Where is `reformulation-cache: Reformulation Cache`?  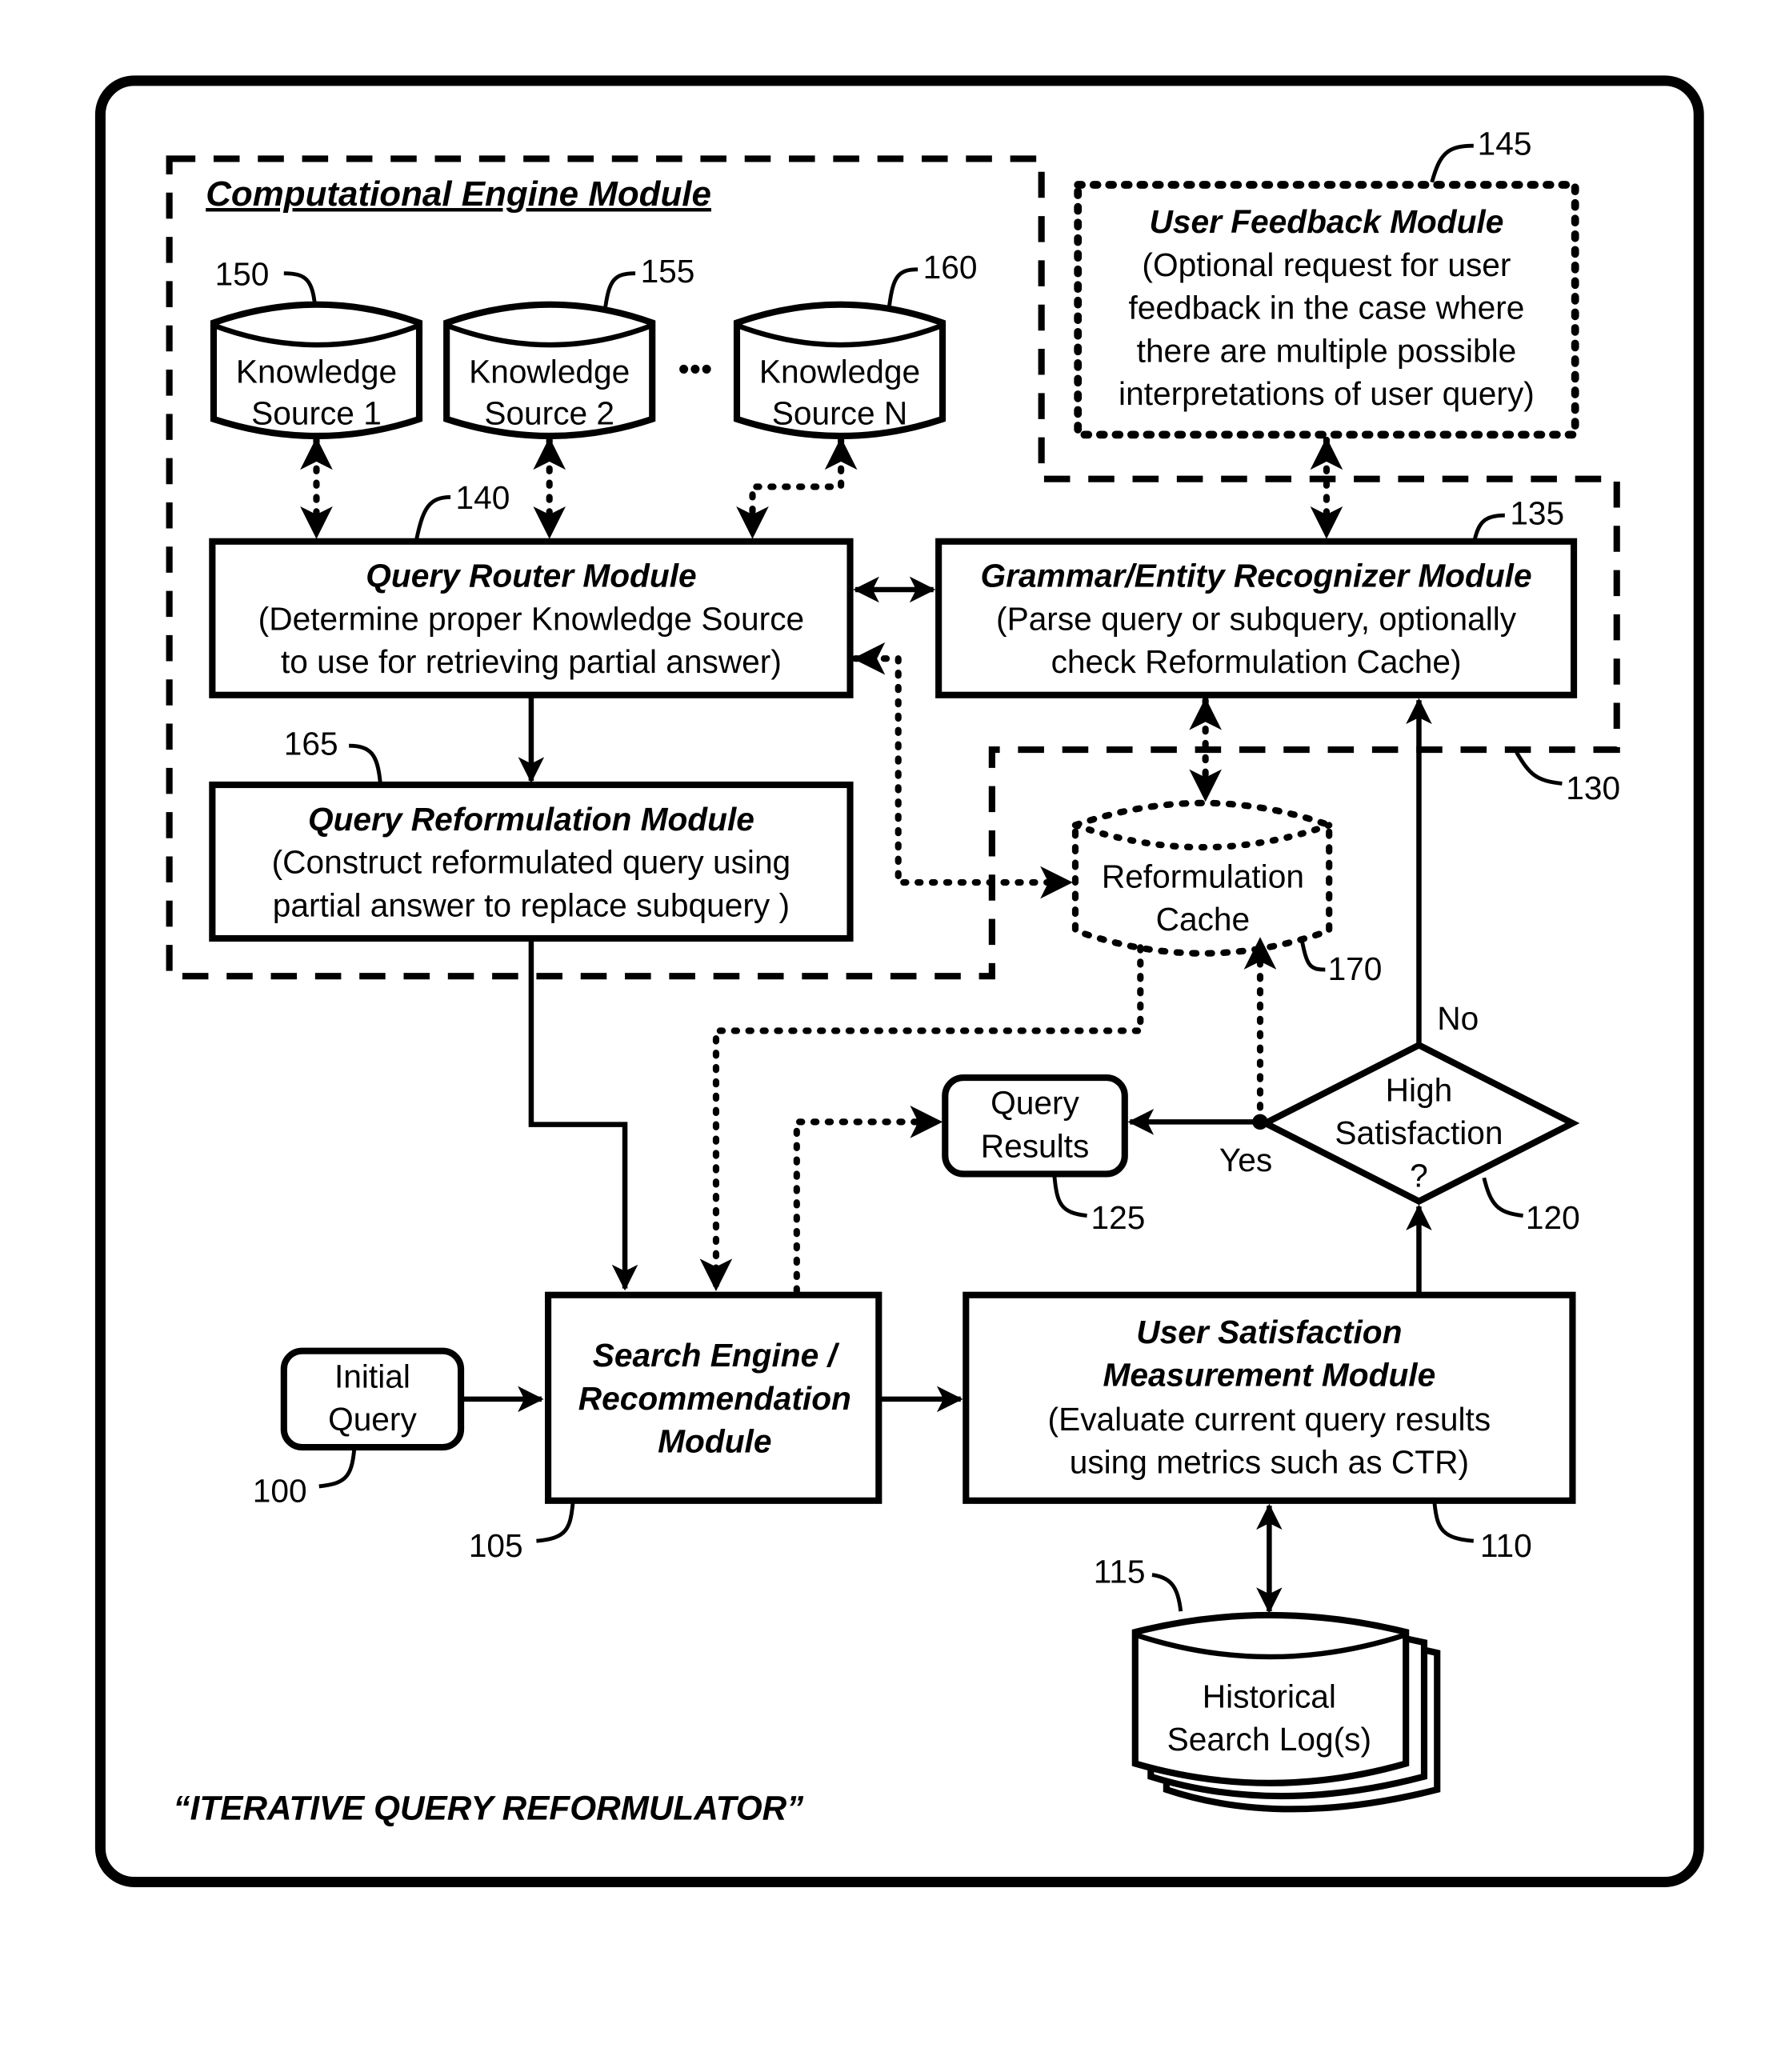 reformulation-cache: Reformulation Cache is located at coordinates (1202, 878).